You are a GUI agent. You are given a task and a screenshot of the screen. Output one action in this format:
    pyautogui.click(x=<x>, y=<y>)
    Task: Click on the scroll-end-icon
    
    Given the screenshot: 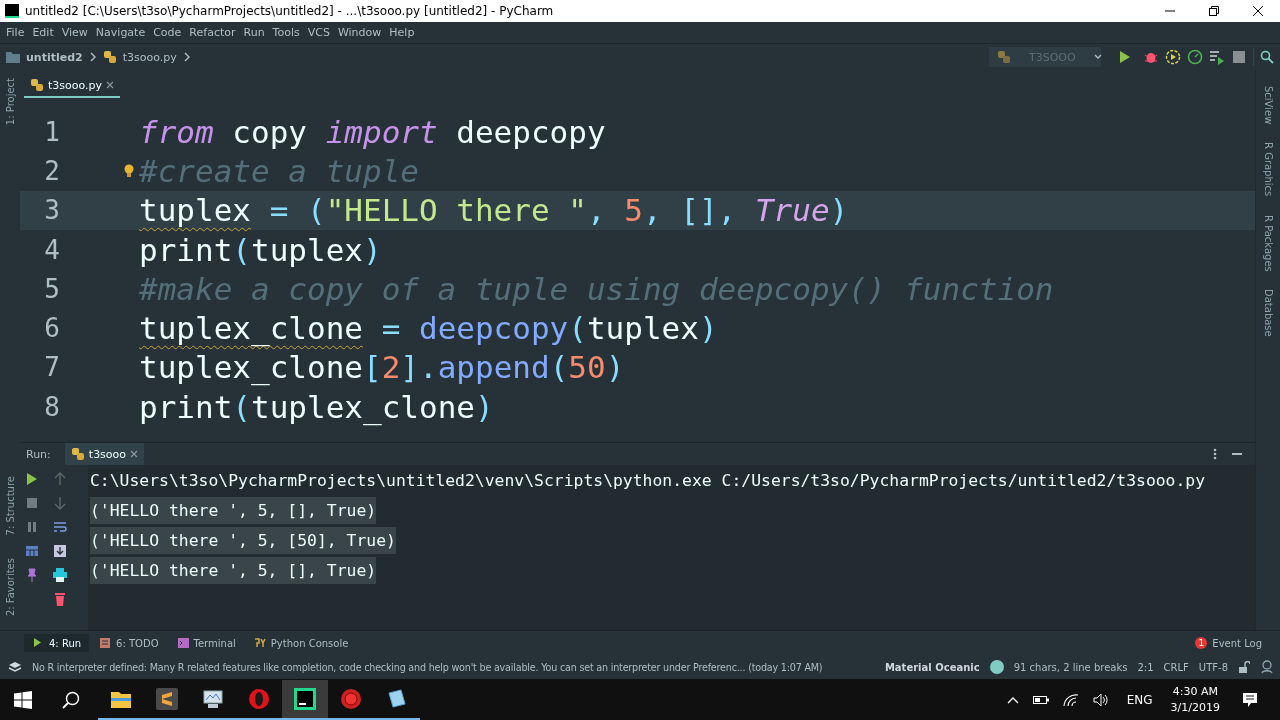 What is the action you would take?
    pyautogui.click(x=60, y=551)
    